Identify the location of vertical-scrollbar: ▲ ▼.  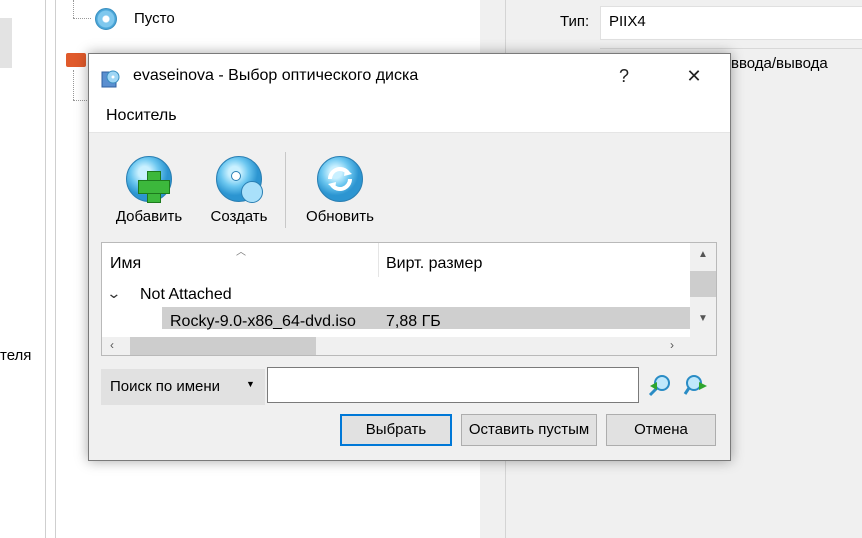
(703, 290).